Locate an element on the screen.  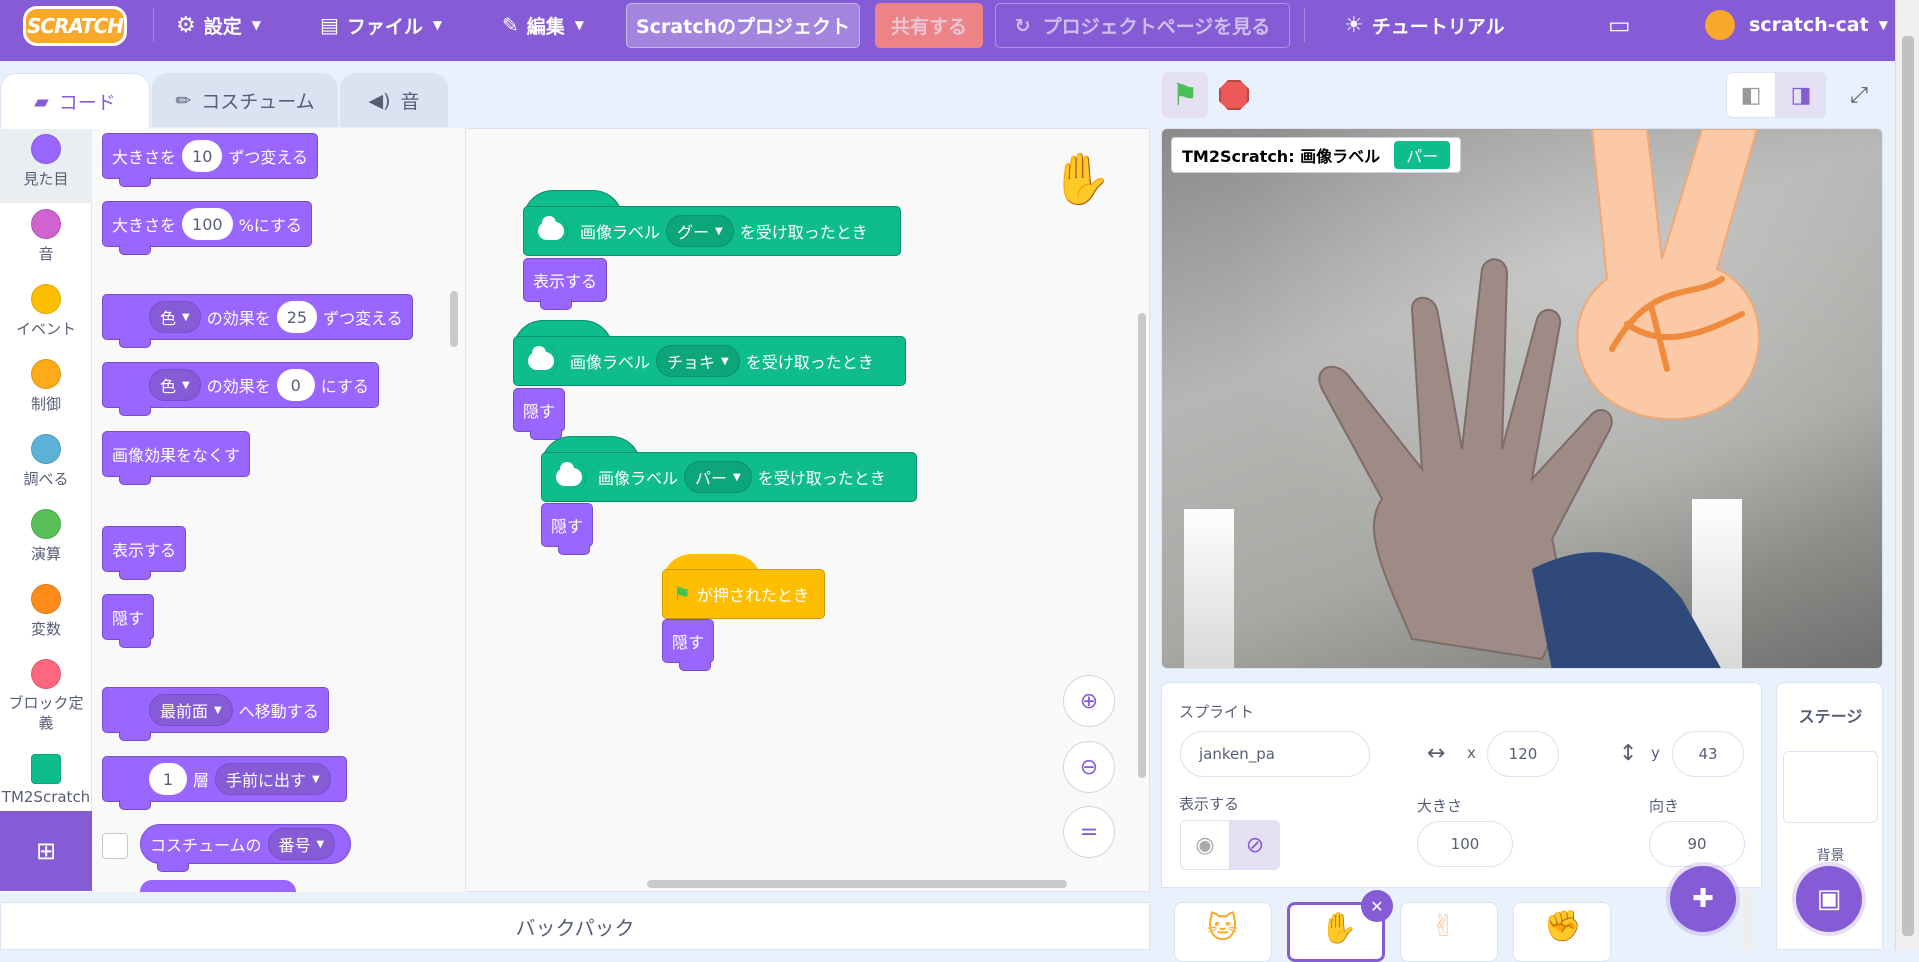
sound-dot-icon is located at coordinates (46, 224).